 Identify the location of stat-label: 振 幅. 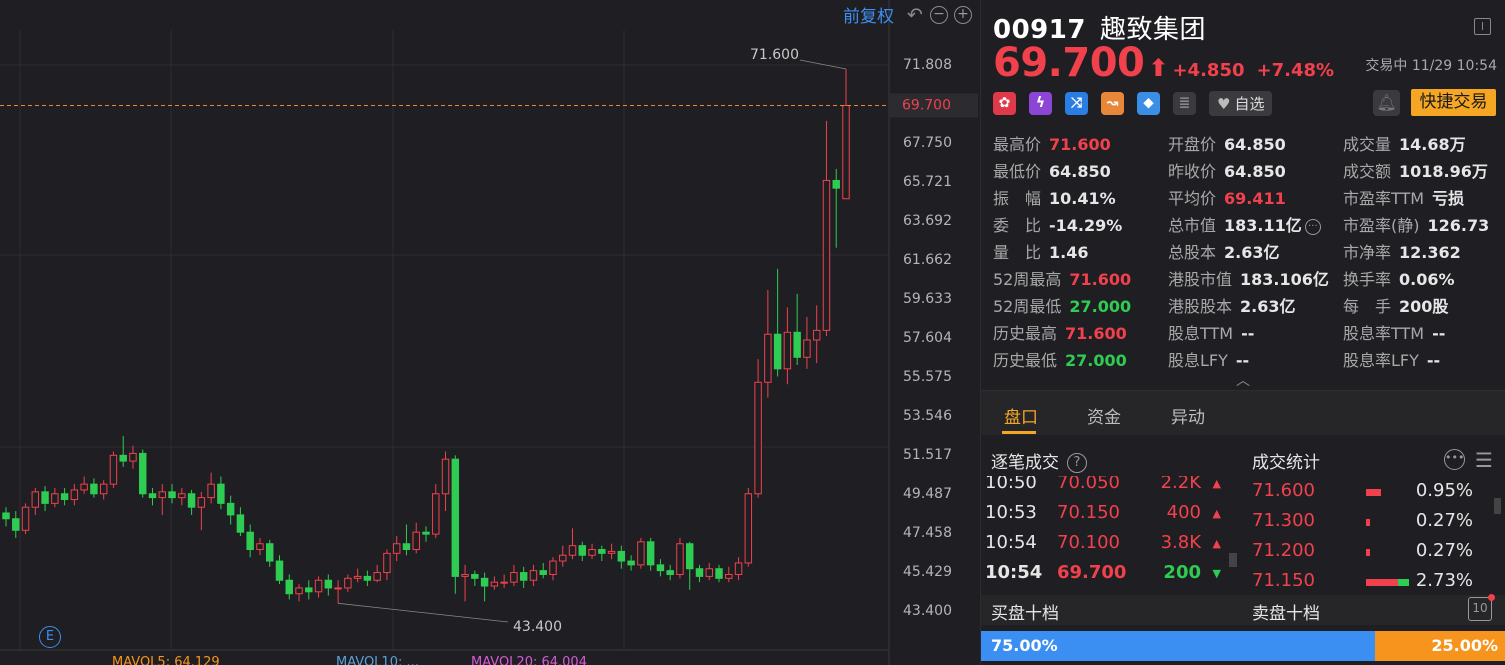
(1017, 198).